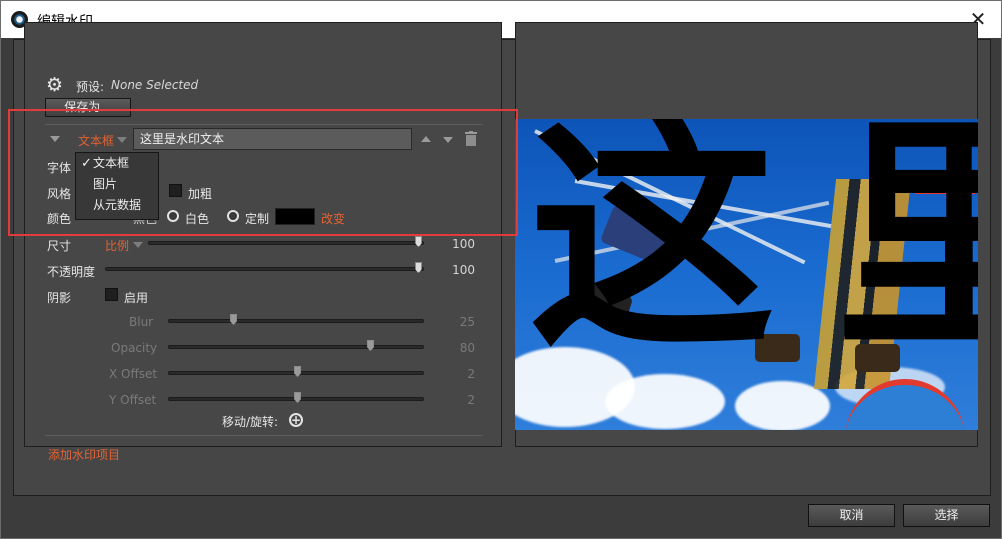 Image resolution: width=1002 pixels, height=539 pixels. Describe the element at coordinates (851, 515) in the screenshot. I see `cancel-button: 取消` at that location.